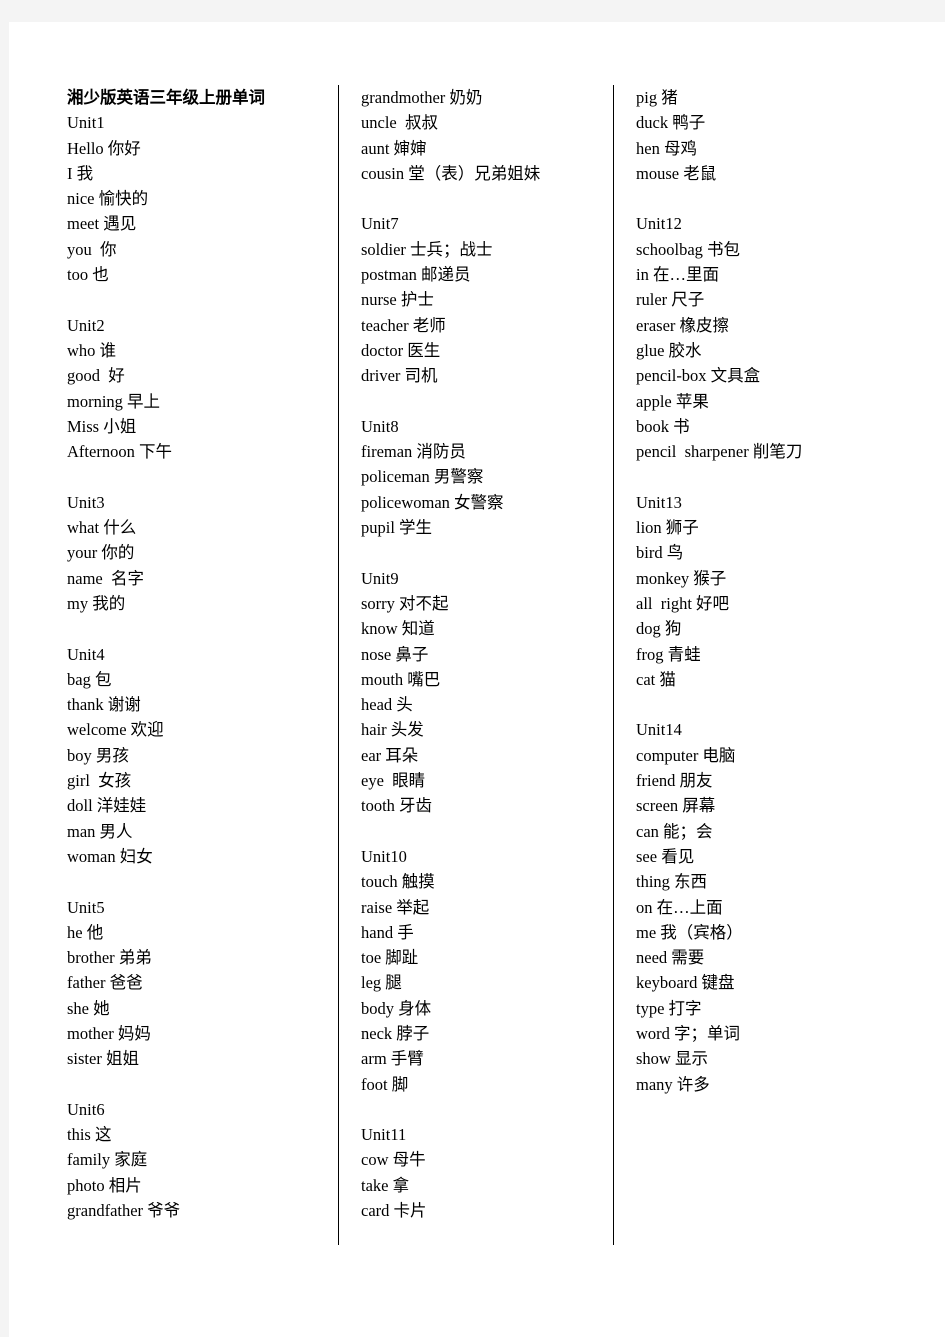  I want to click on vocabulary-entry: book 书, so click(663, 426).